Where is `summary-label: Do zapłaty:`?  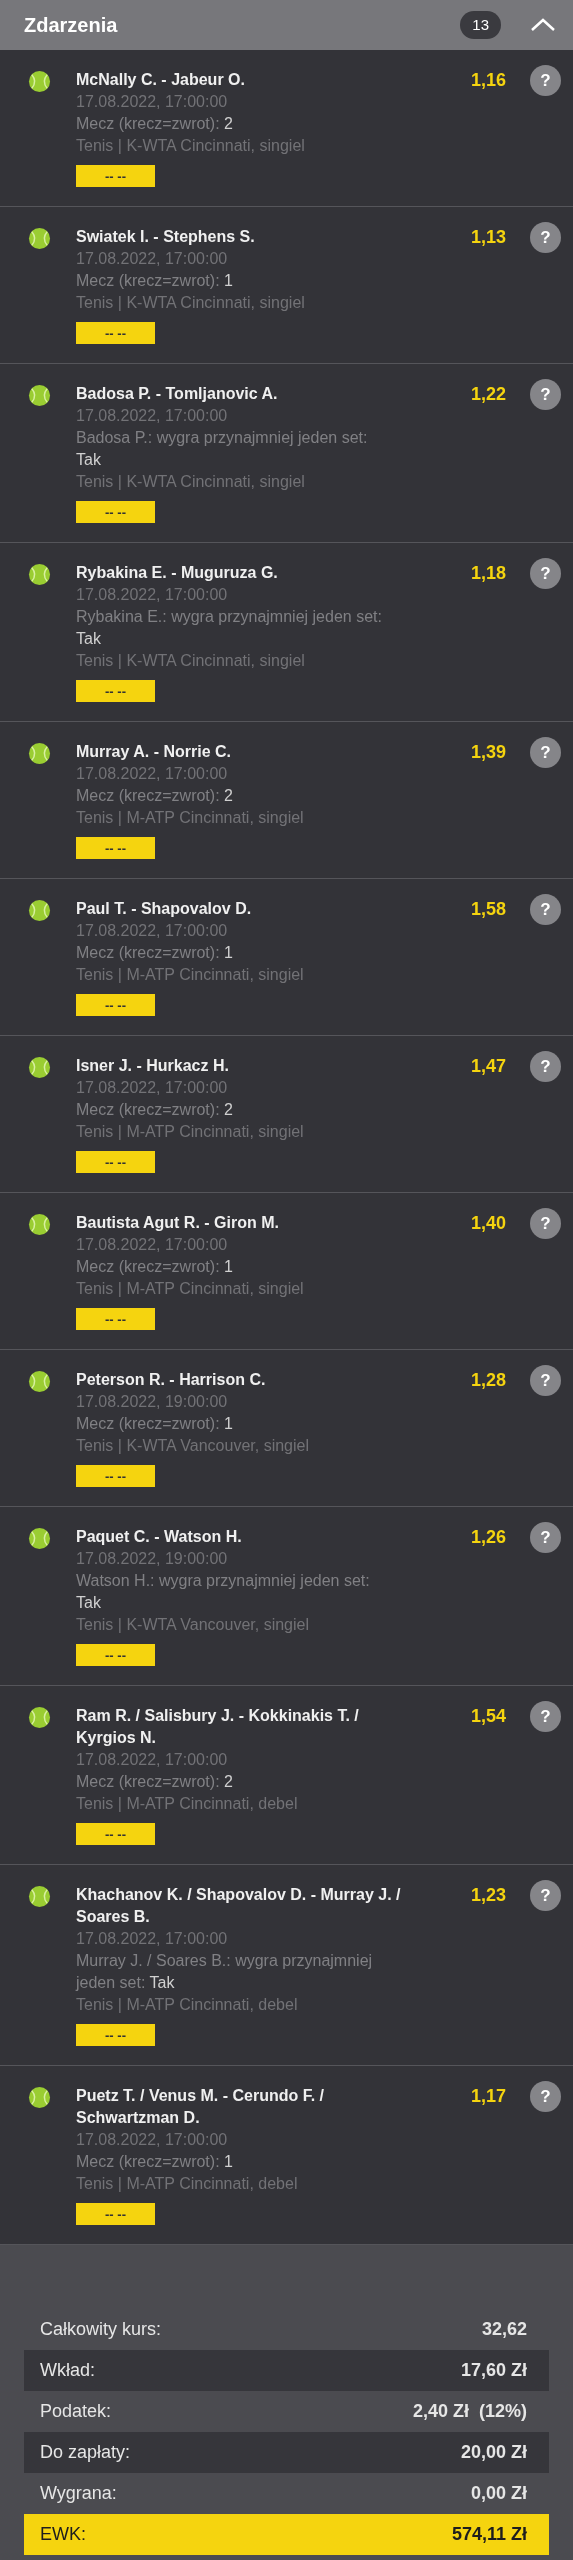
summary-label: Do zapłaty: is located at coordinates (86, 2452).